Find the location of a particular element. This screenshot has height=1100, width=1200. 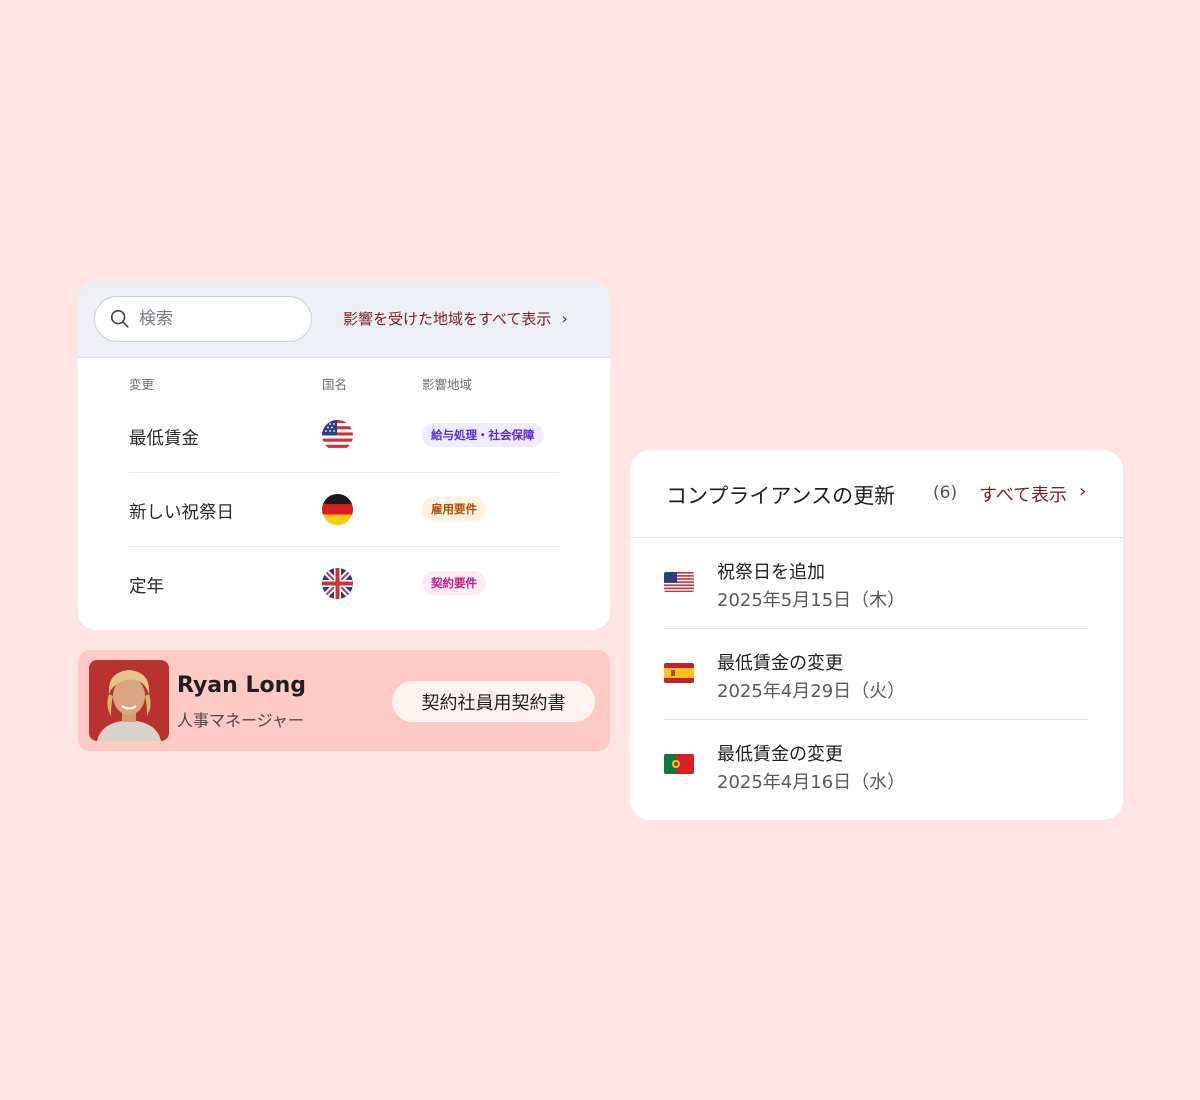

change-name: 最低賃金 is located at coordinates (164, 439).